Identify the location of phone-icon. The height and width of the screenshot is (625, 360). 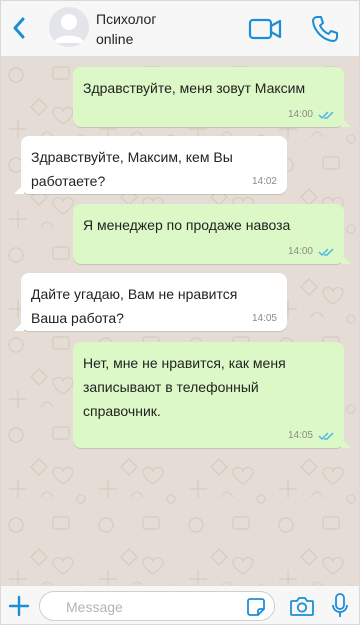
(325, 29).